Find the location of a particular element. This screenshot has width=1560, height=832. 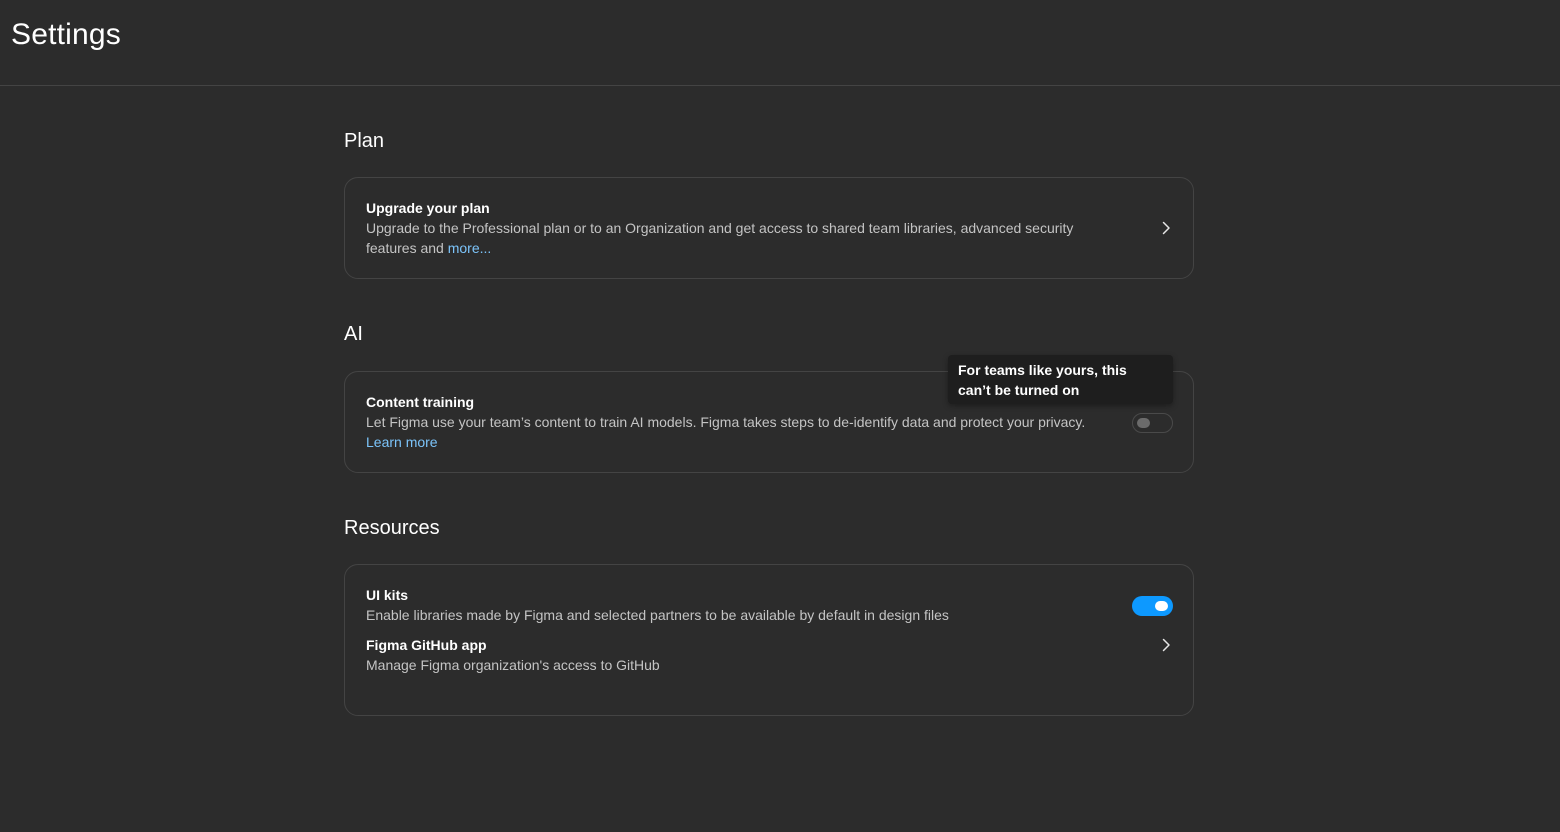

header: Settings is located at coordinates (780, 43).